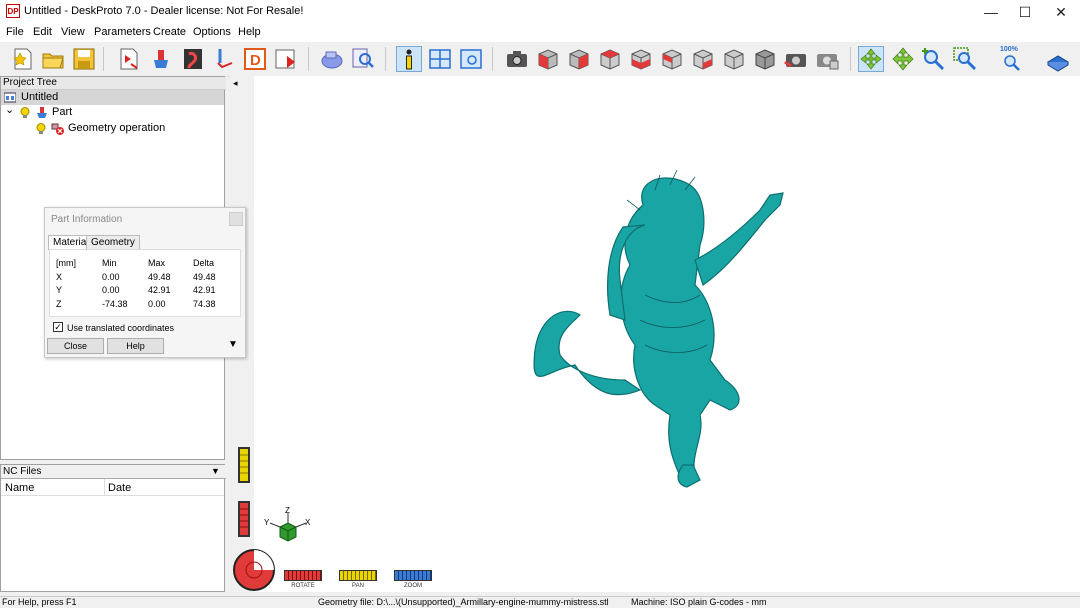 The width and height of the screenshot is (1080, 608). Describe the element at coordinates (440, 59) in the screenshot. I see `split-view-icon` at that location.